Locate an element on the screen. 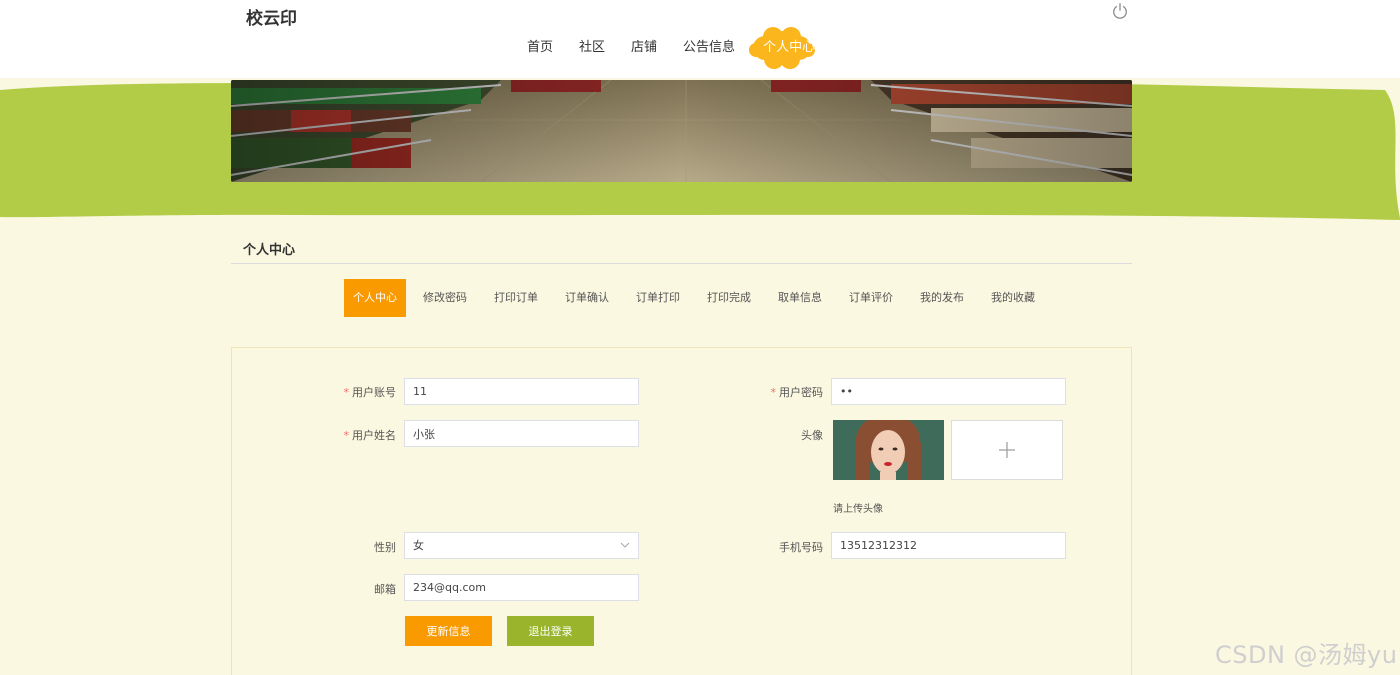 The image size is (1400, 675). tab-print-orders: 打印订单 is located at coordinates (516, 298).